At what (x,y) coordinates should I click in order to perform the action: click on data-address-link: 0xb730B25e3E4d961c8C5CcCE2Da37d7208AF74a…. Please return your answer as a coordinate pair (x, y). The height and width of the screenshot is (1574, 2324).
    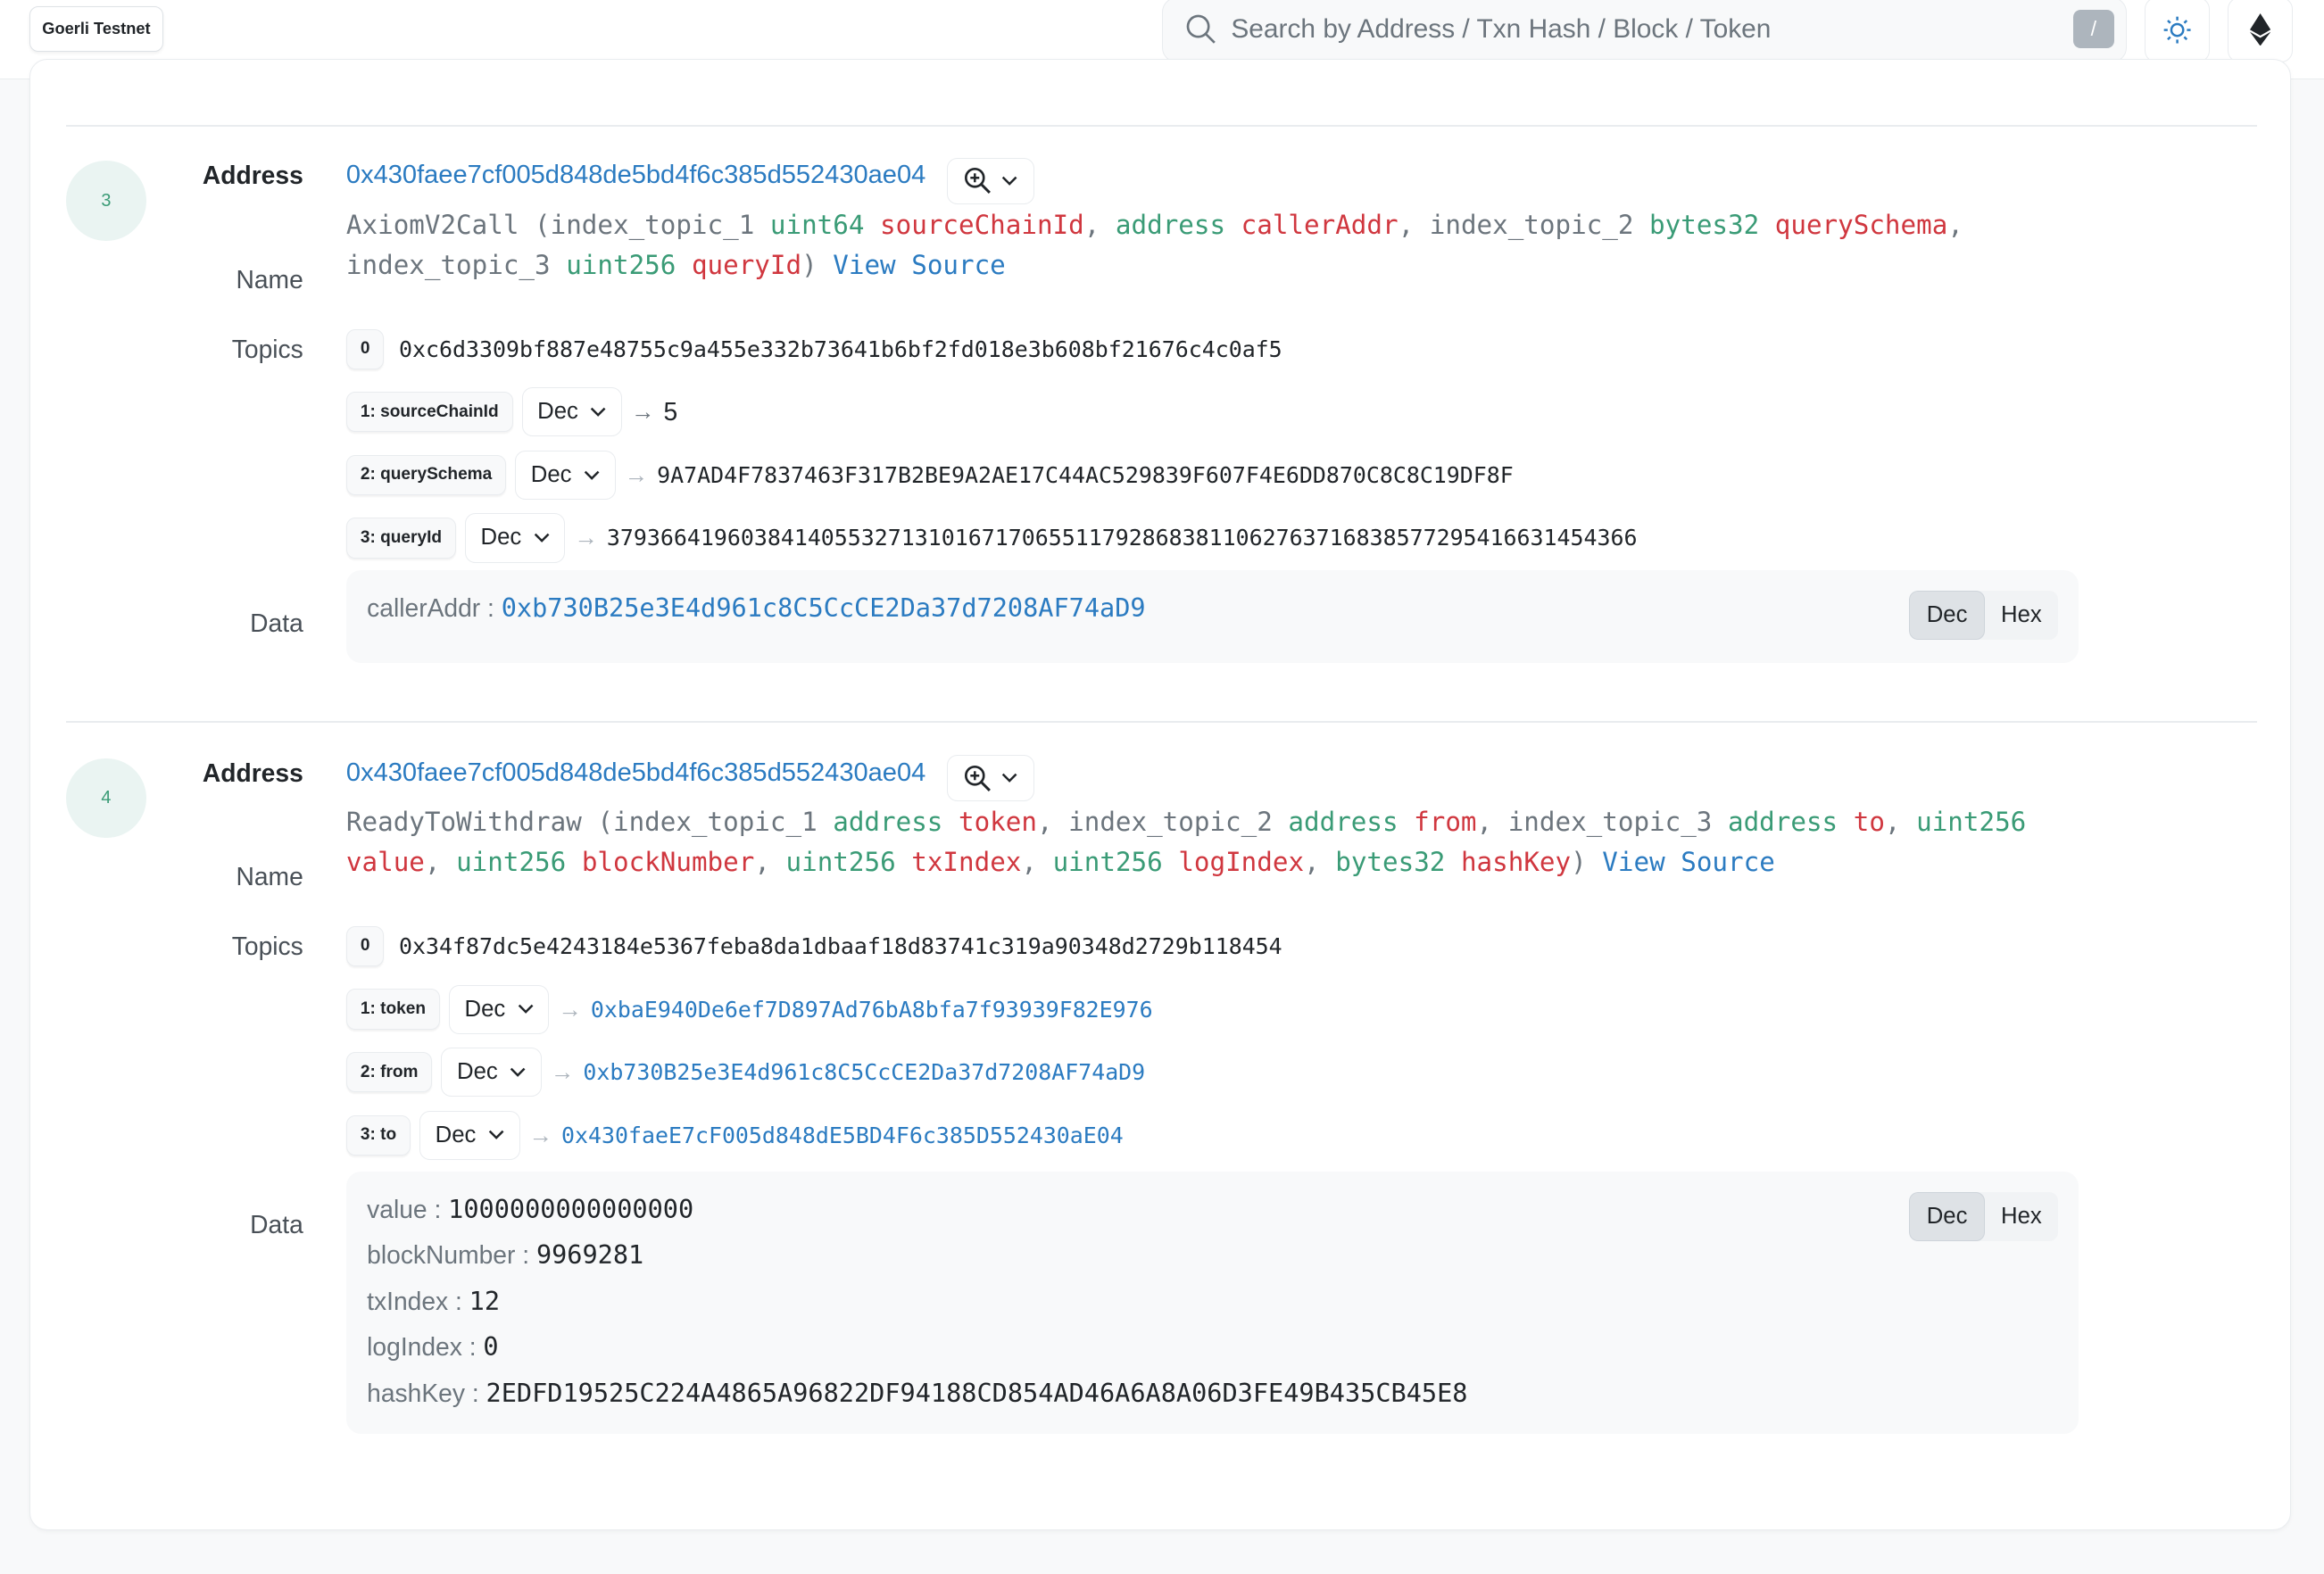
    Looking at the image, I should click on (824, 607).